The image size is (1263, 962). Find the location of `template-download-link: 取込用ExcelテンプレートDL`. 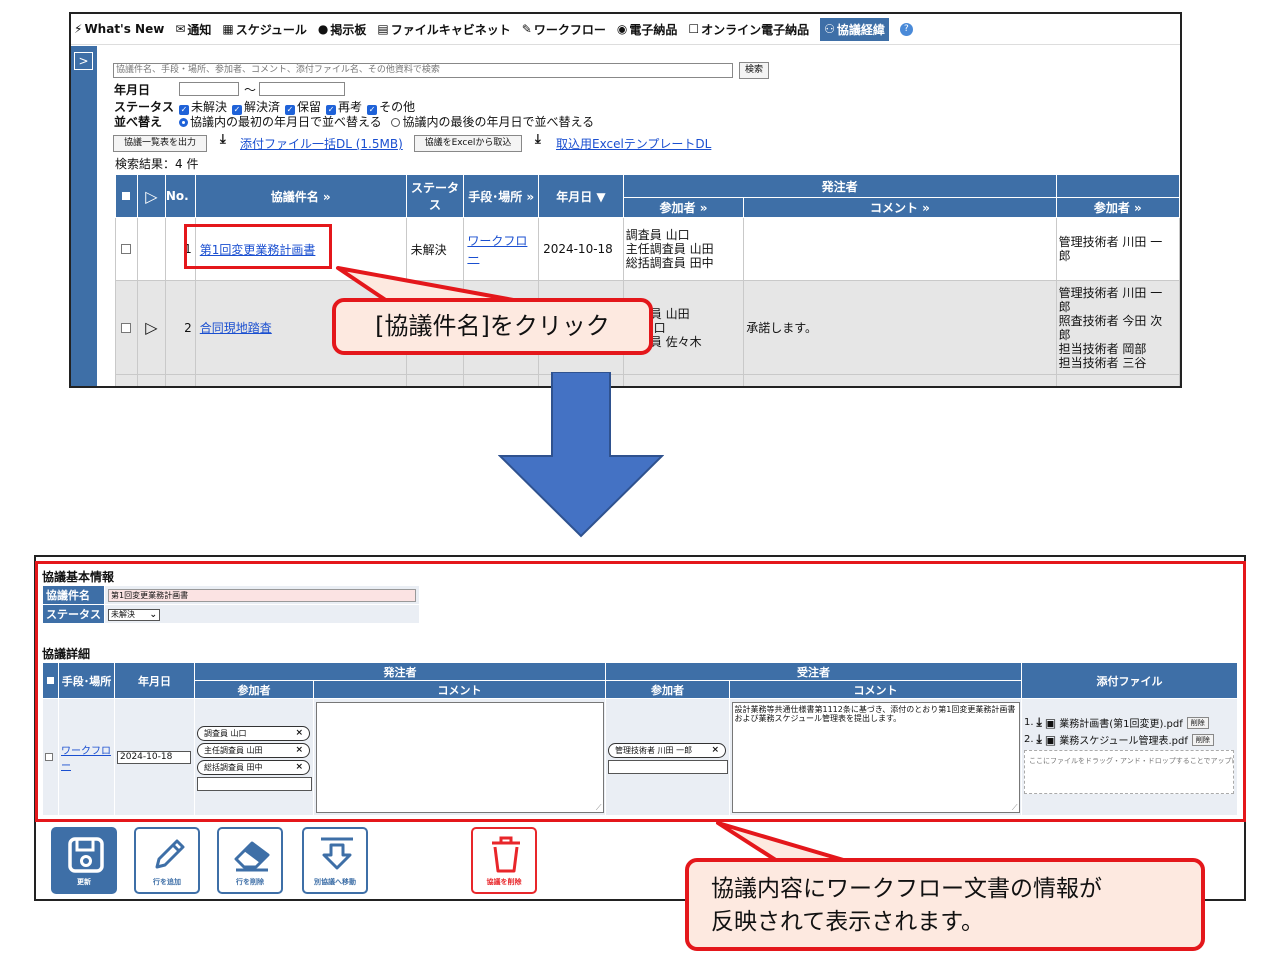

template-download-link: 取込用ExcelテンプレートDL is located at coordinates (633, 143).